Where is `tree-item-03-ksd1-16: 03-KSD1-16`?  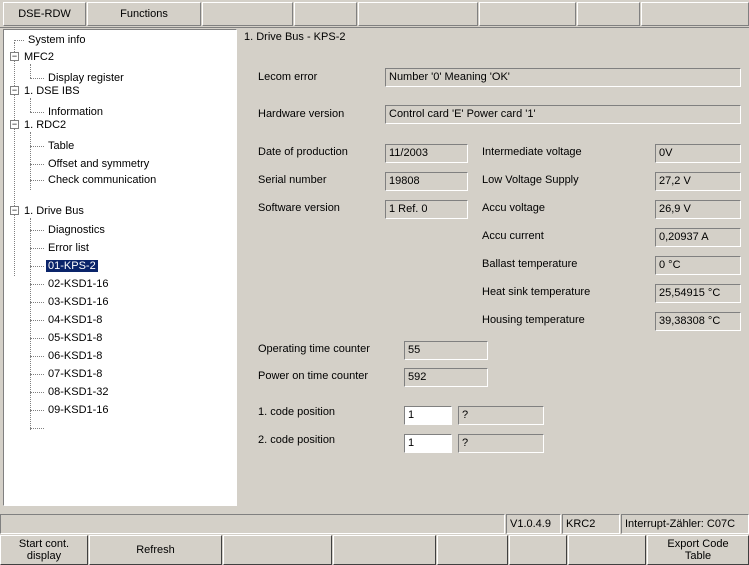 tree-item-03-ksd1-16: 03-KSD1-16 is located at coordinates (78, 302).